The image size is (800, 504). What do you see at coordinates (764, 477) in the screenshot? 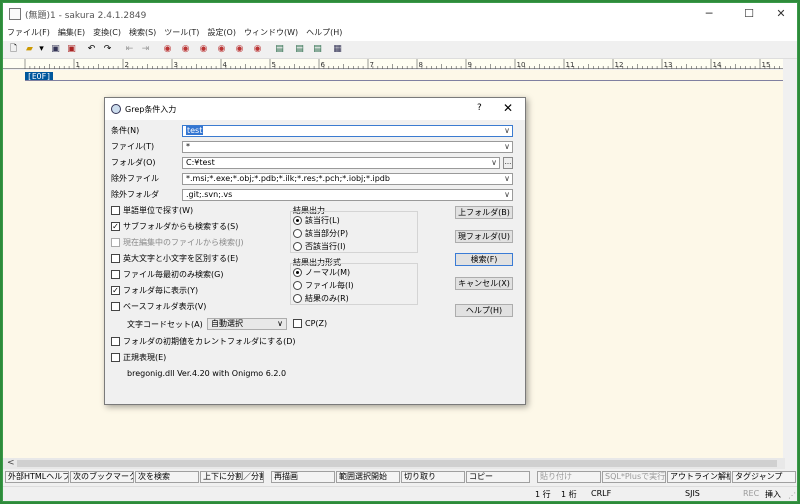
I see `fkey-f12: タグジャンプ` at bounding box center [764, 477].